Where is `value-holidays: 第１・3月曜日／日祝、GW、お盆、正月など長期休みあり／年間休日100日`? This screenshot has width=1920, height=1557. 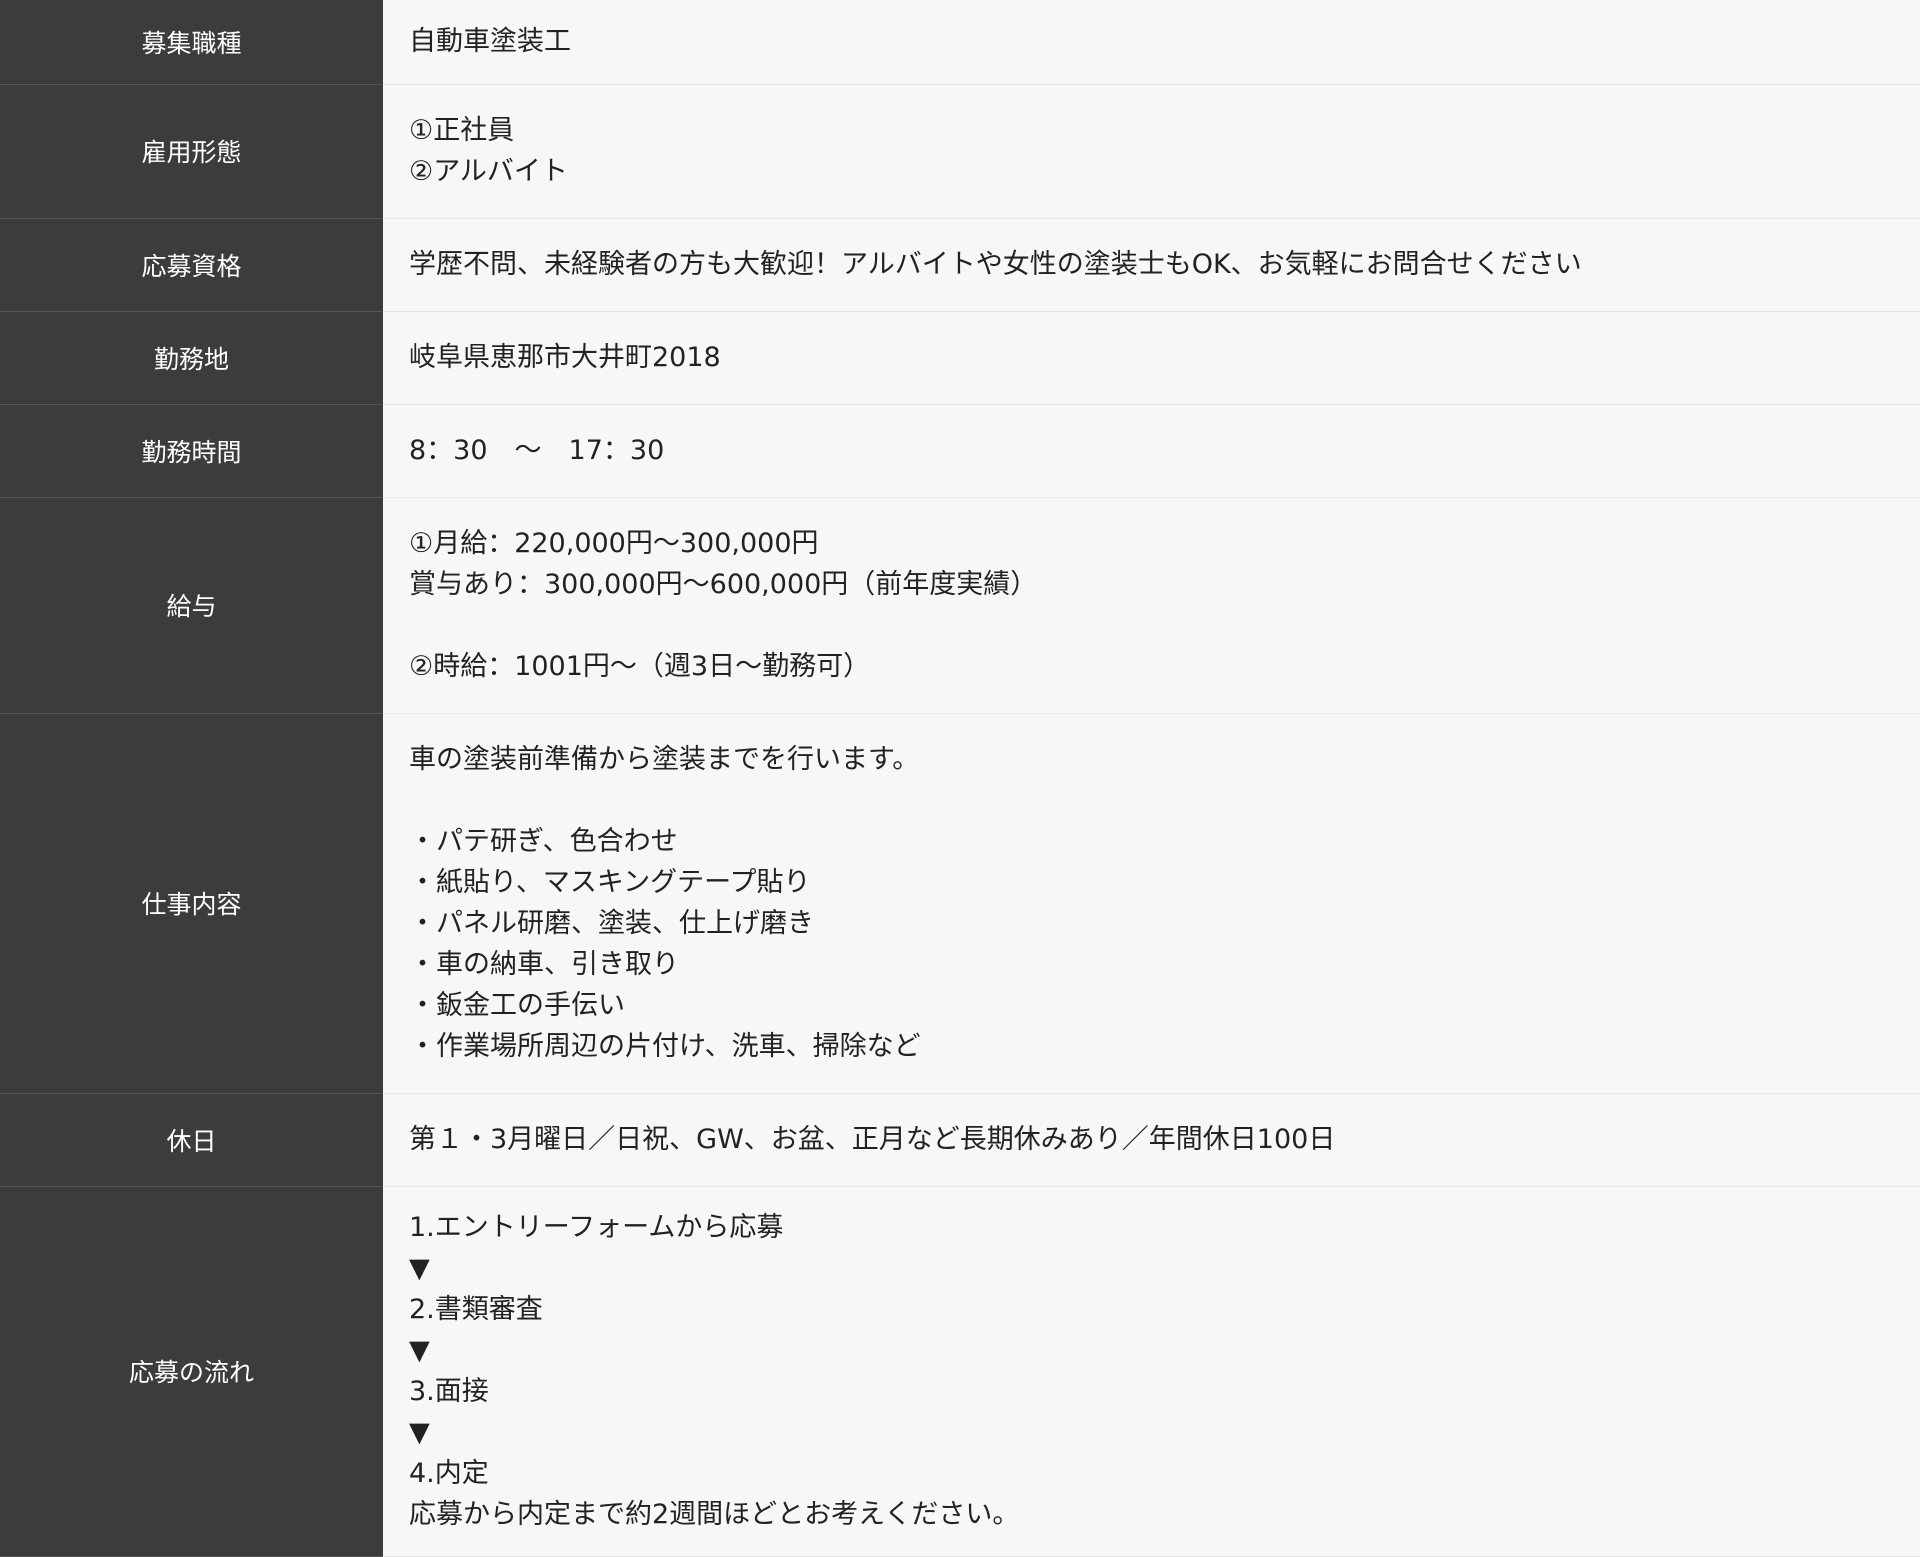
value-holidays: 第１・3月曜日／日祝、GW、お盆、正月など長期休みあり／年間休日100日 is located at coordinates (1151, 1140).